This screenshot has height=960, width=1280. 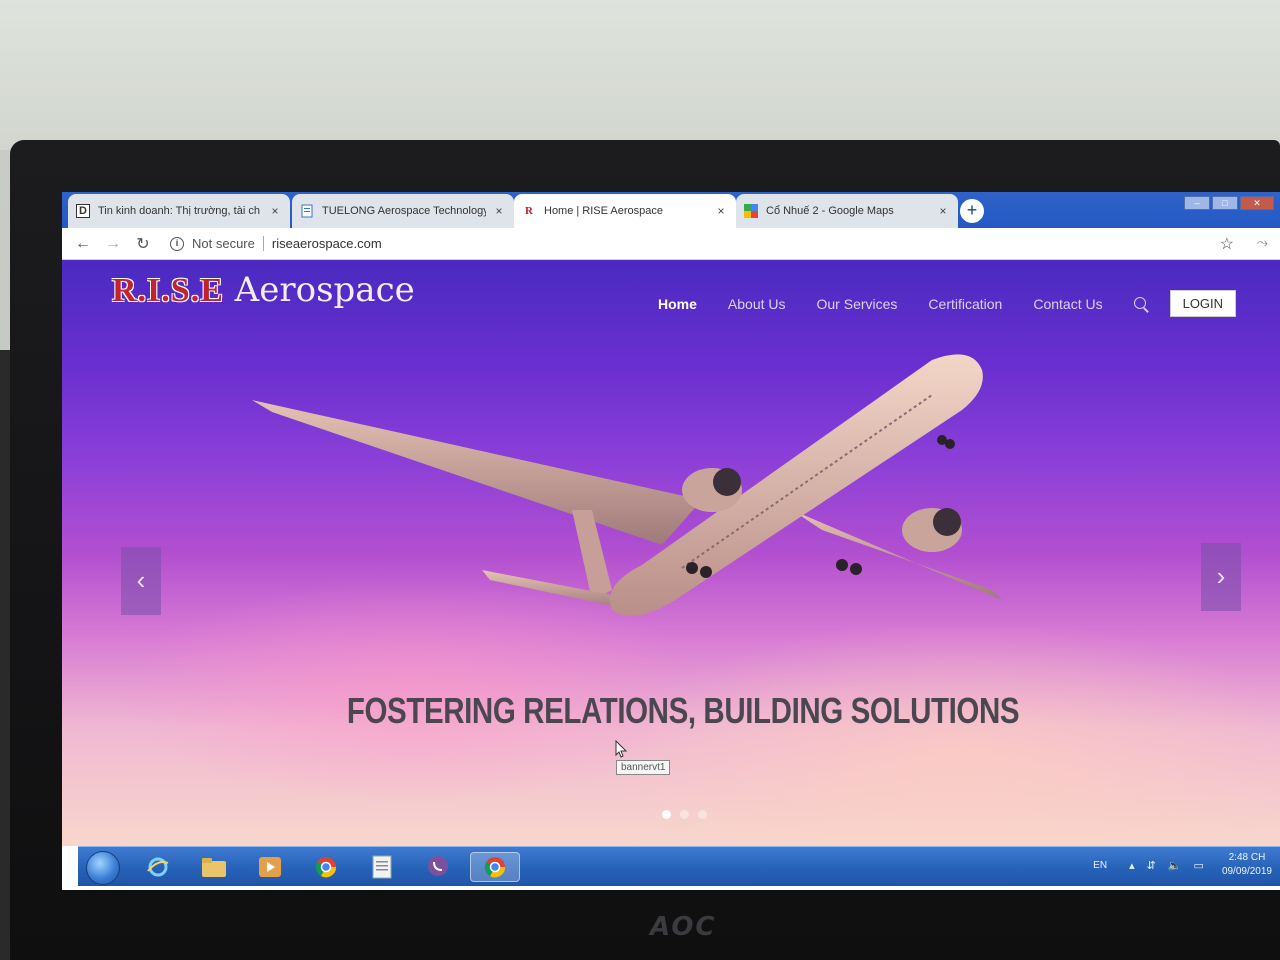 I want to click on internet-explorer-icon, so click(x=158, y=867).